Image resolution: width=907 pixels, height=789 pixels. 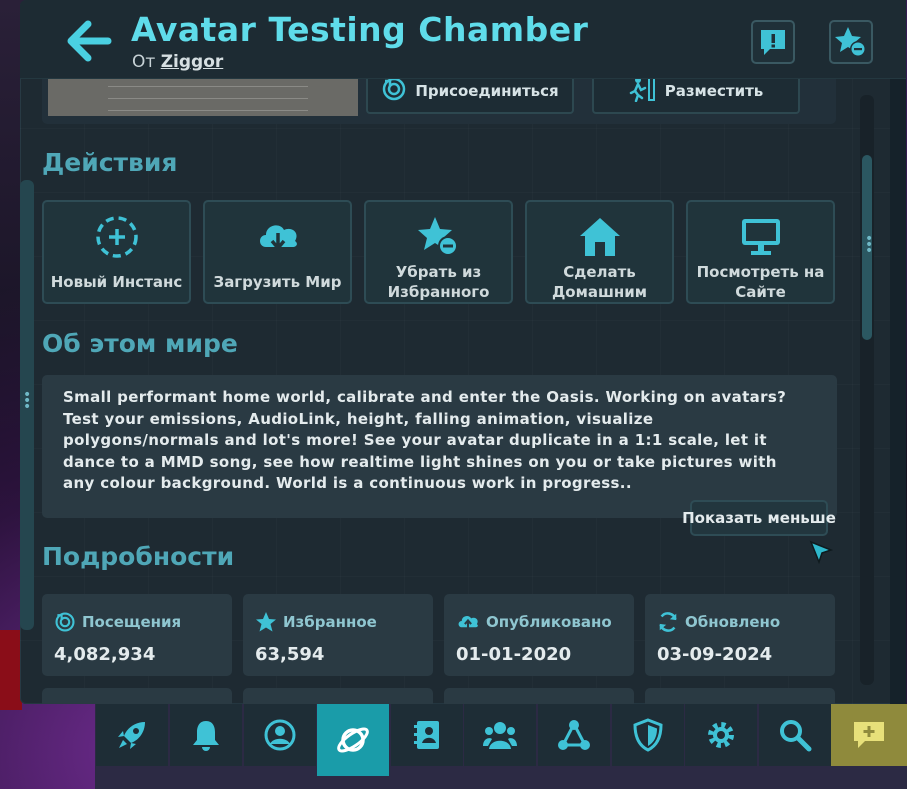 I want to click on nav-launch-button, so click(x=132, y=735).